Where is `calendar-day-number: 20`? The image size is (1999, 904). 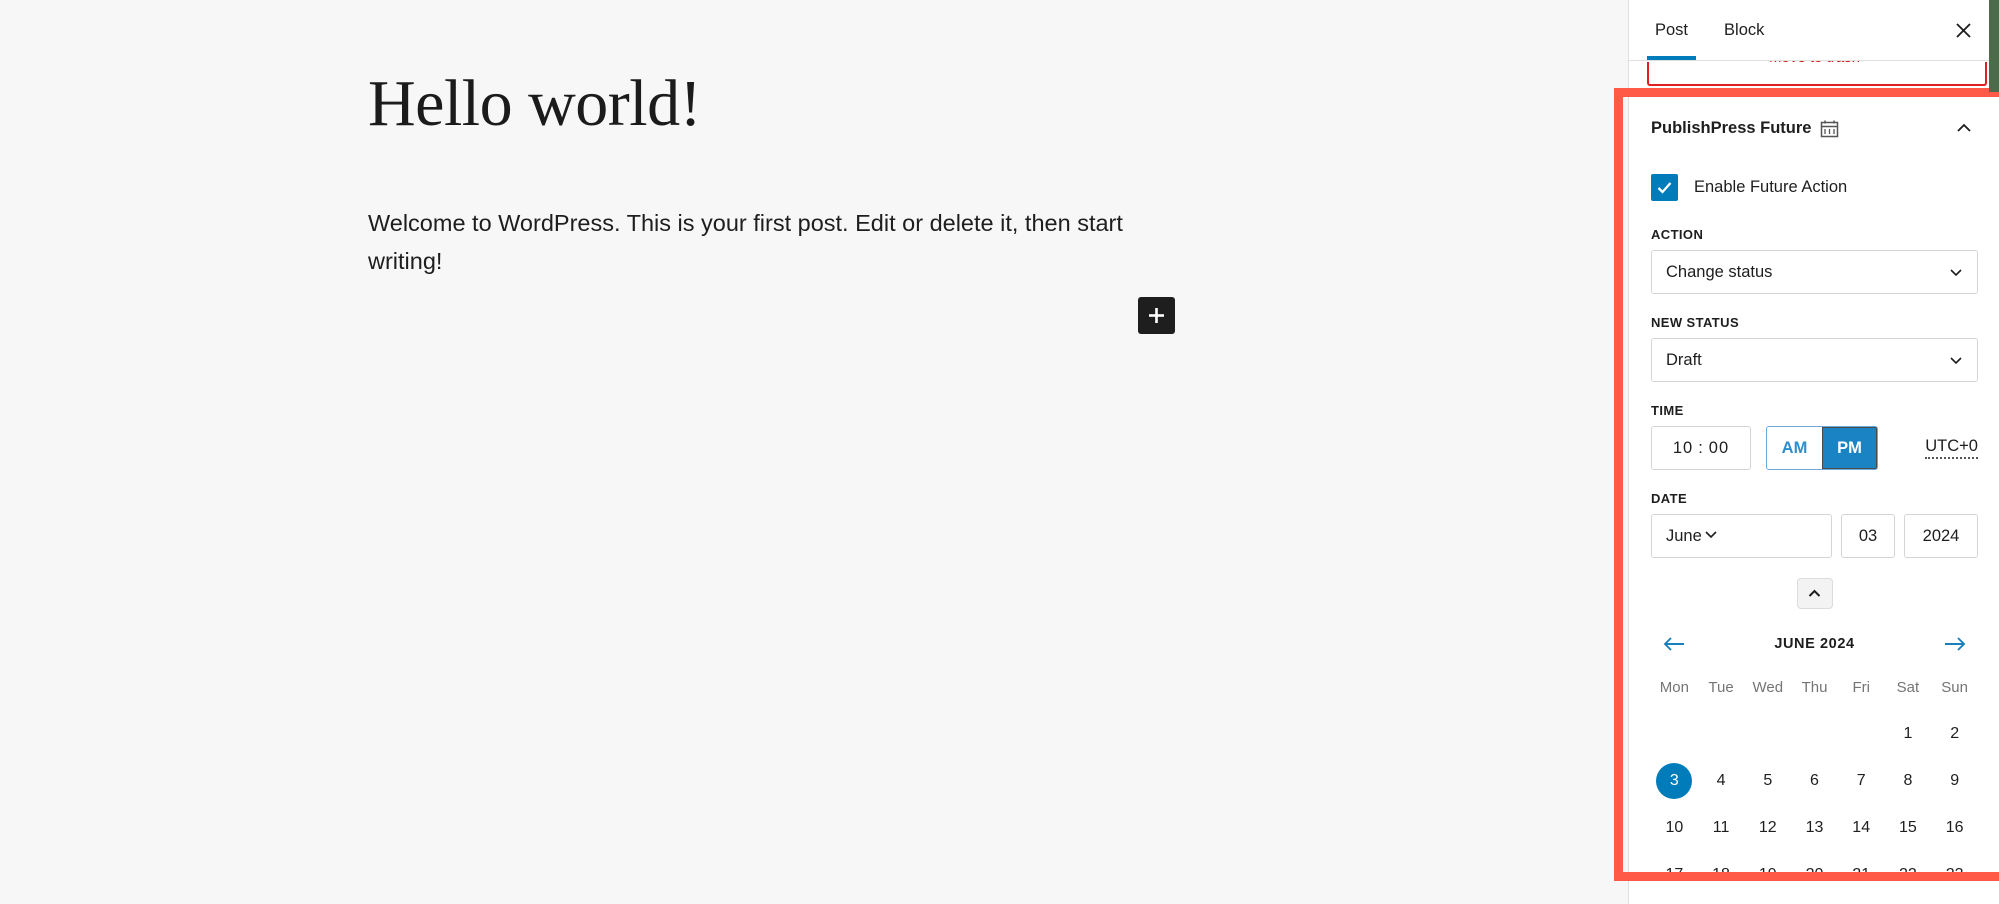 calendar-day-number: 20 is located at coordinates (1814, 874).